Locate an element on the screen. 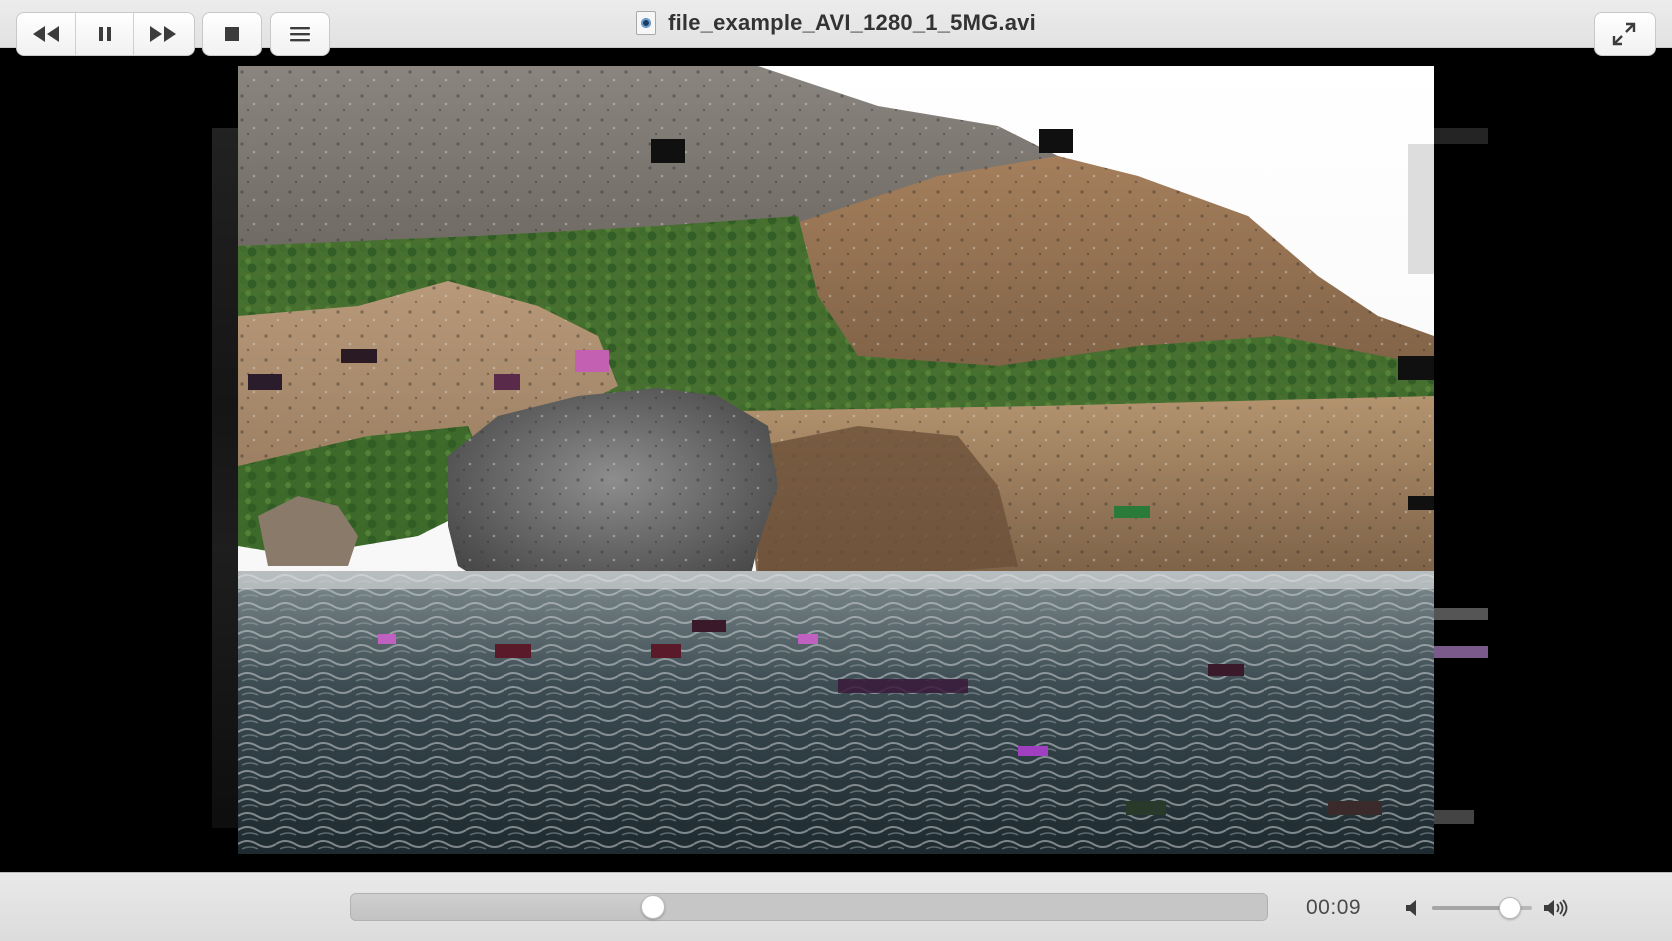 Image resolution: width=1672 pixels, height=941 pixels. rewind-icon is located at coordinates (46, 34).